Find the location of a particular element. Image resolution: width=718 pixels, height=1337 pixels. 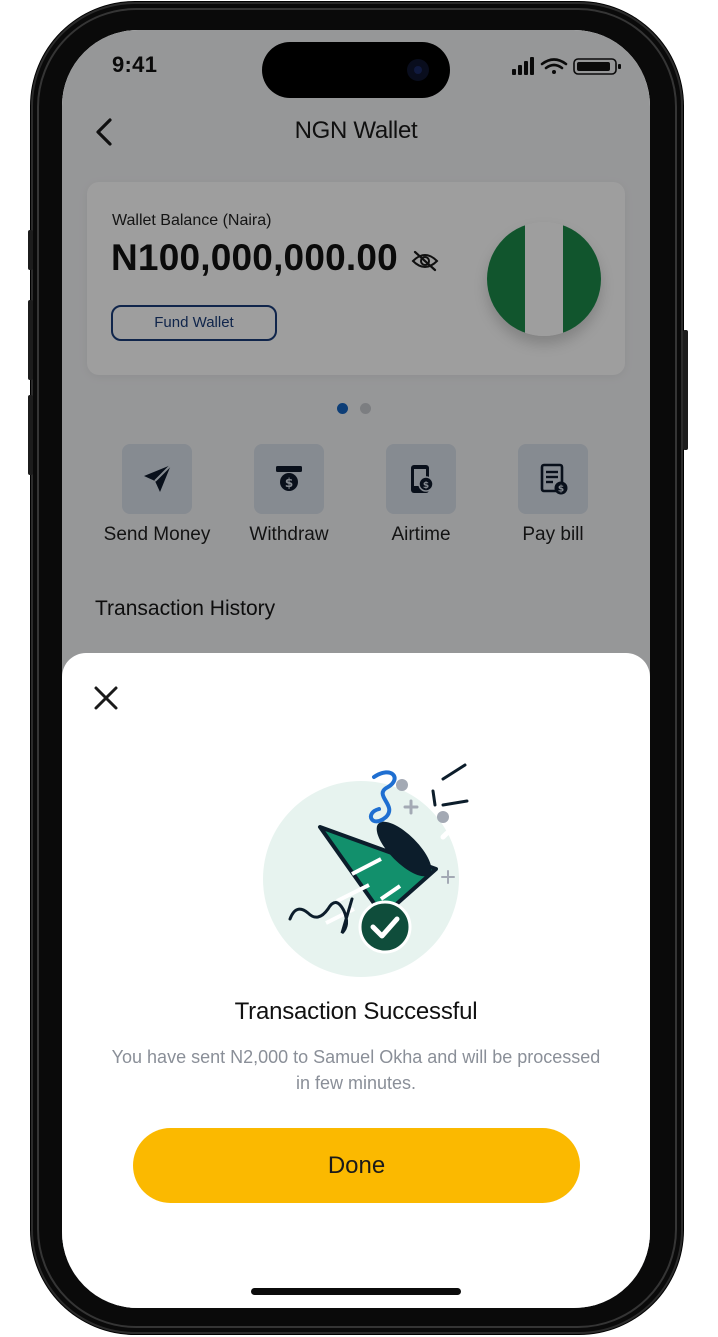

done-button: Done is located at coordinates (356, 1165).